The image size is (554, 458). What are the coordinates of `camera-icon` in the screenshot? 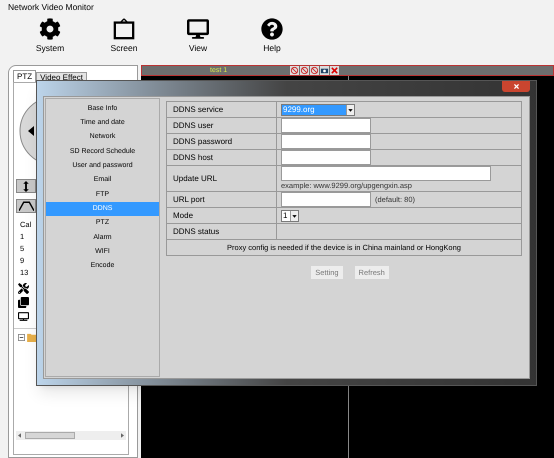 It's located at (324, 70).